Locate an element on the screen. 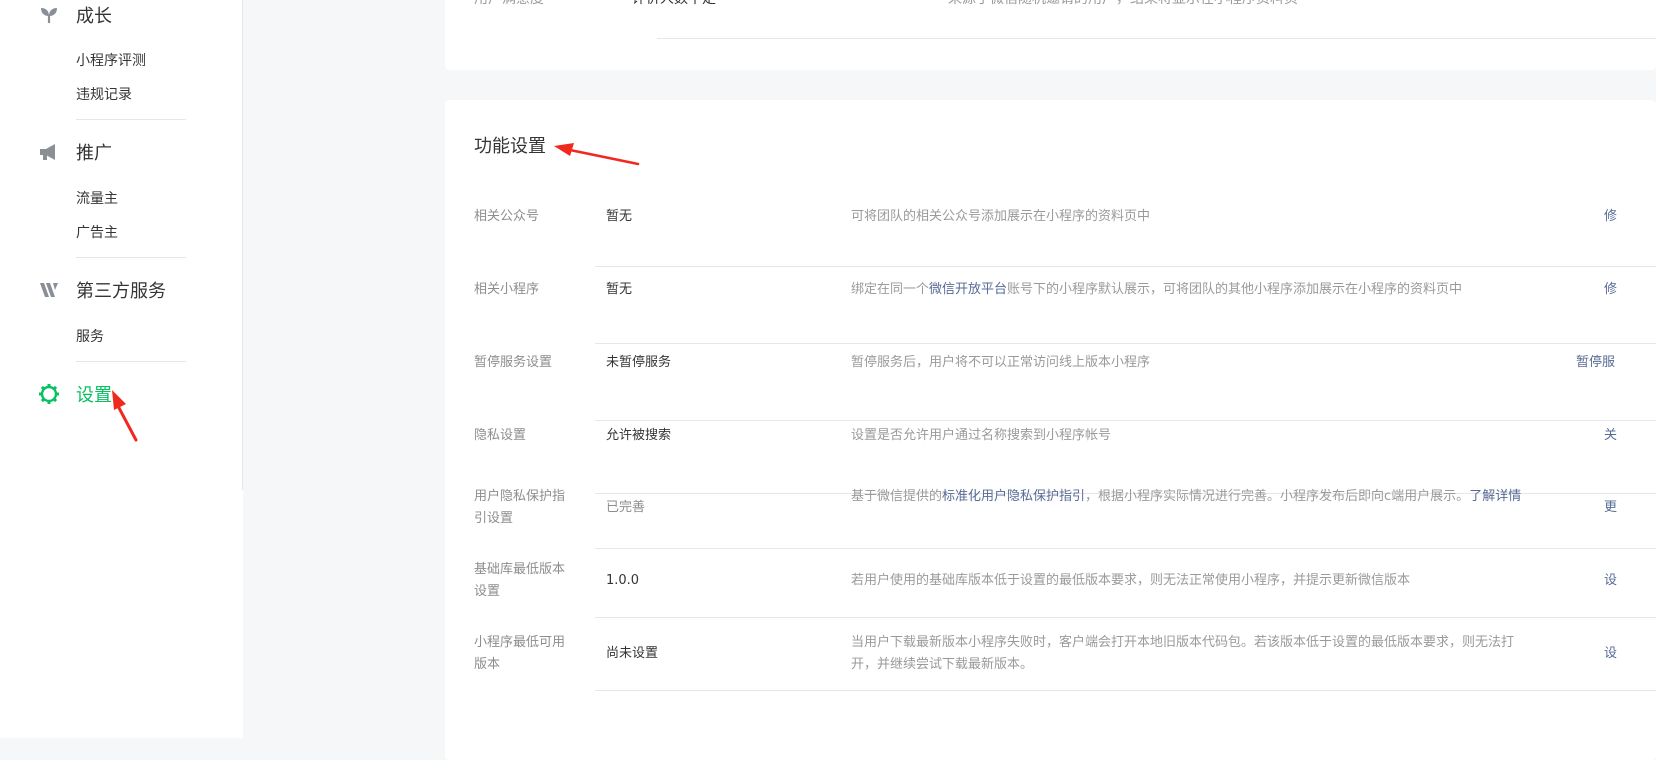 Image resolution: width=1656 pixels, height=760 pixels. row-label: 相关公众号 is located at coordinates (507, 216).